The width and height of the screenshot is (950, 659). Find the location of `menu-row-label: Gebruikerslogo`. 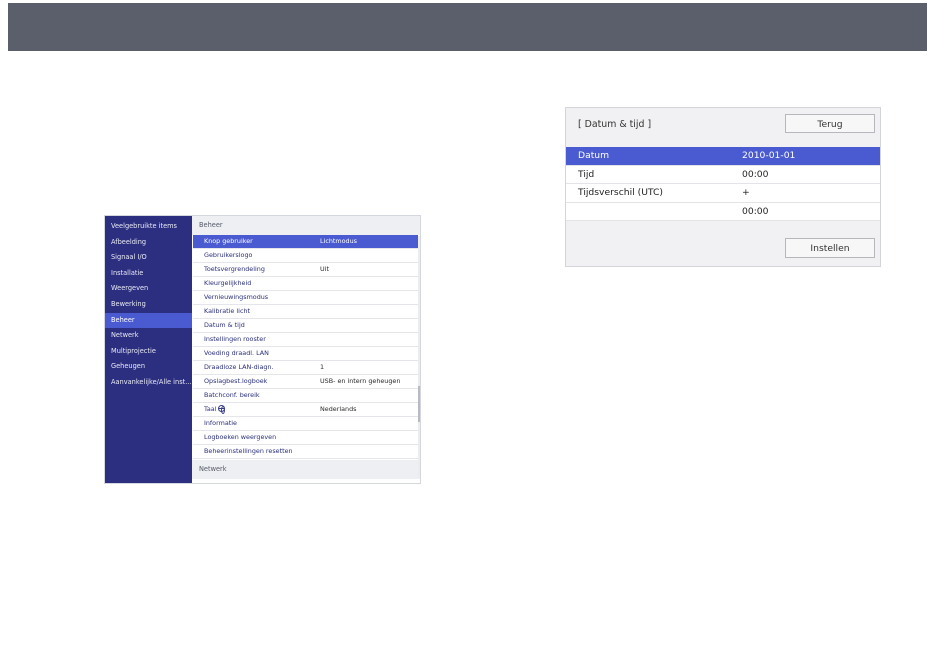

menu-row-label: Gebruikerslogo is located at coordinates (228, 255).